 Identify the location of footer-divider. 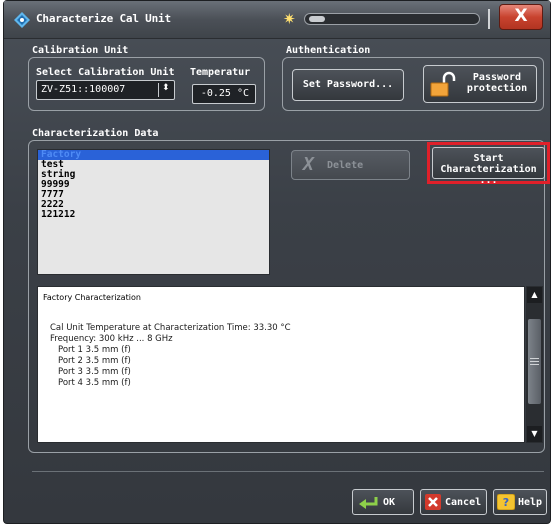
(288, 471).